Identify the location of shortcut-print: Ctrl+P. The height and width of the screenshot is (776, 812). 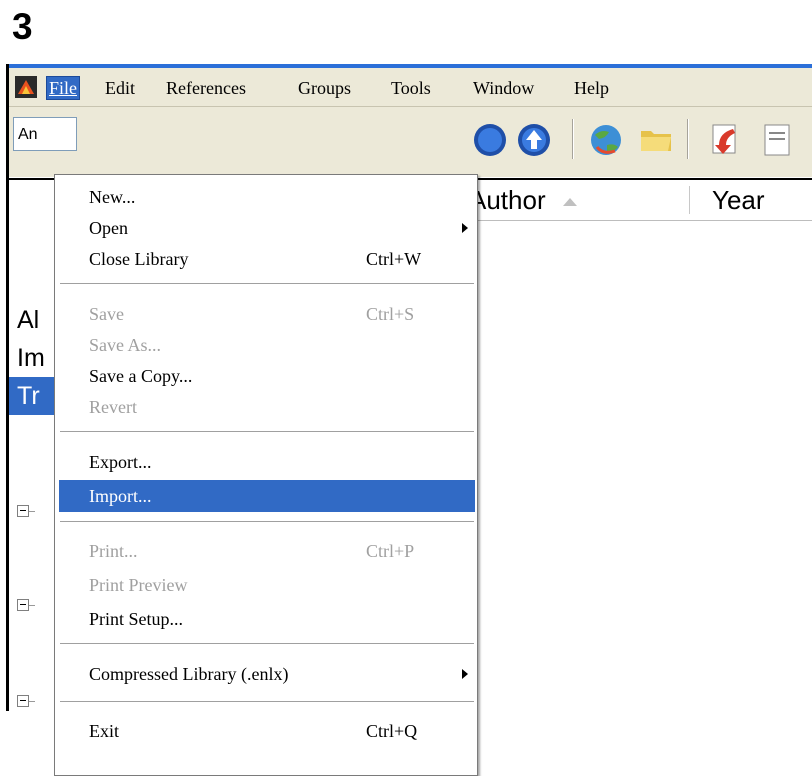
(390, 551).